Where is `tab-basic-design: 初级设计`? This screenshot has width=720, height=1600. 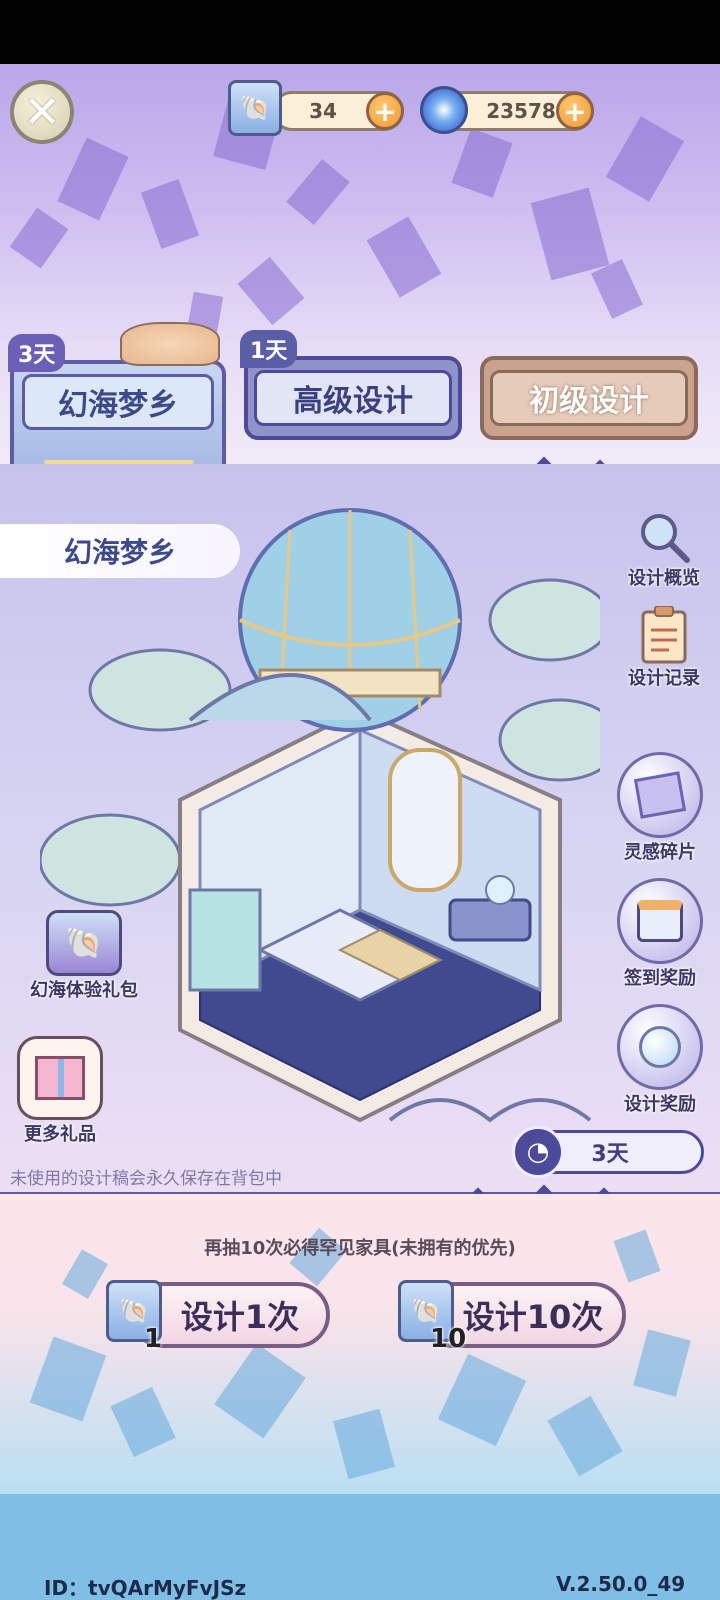 tab-basic-design: 初级设计 is located at coordinates (589, 398).